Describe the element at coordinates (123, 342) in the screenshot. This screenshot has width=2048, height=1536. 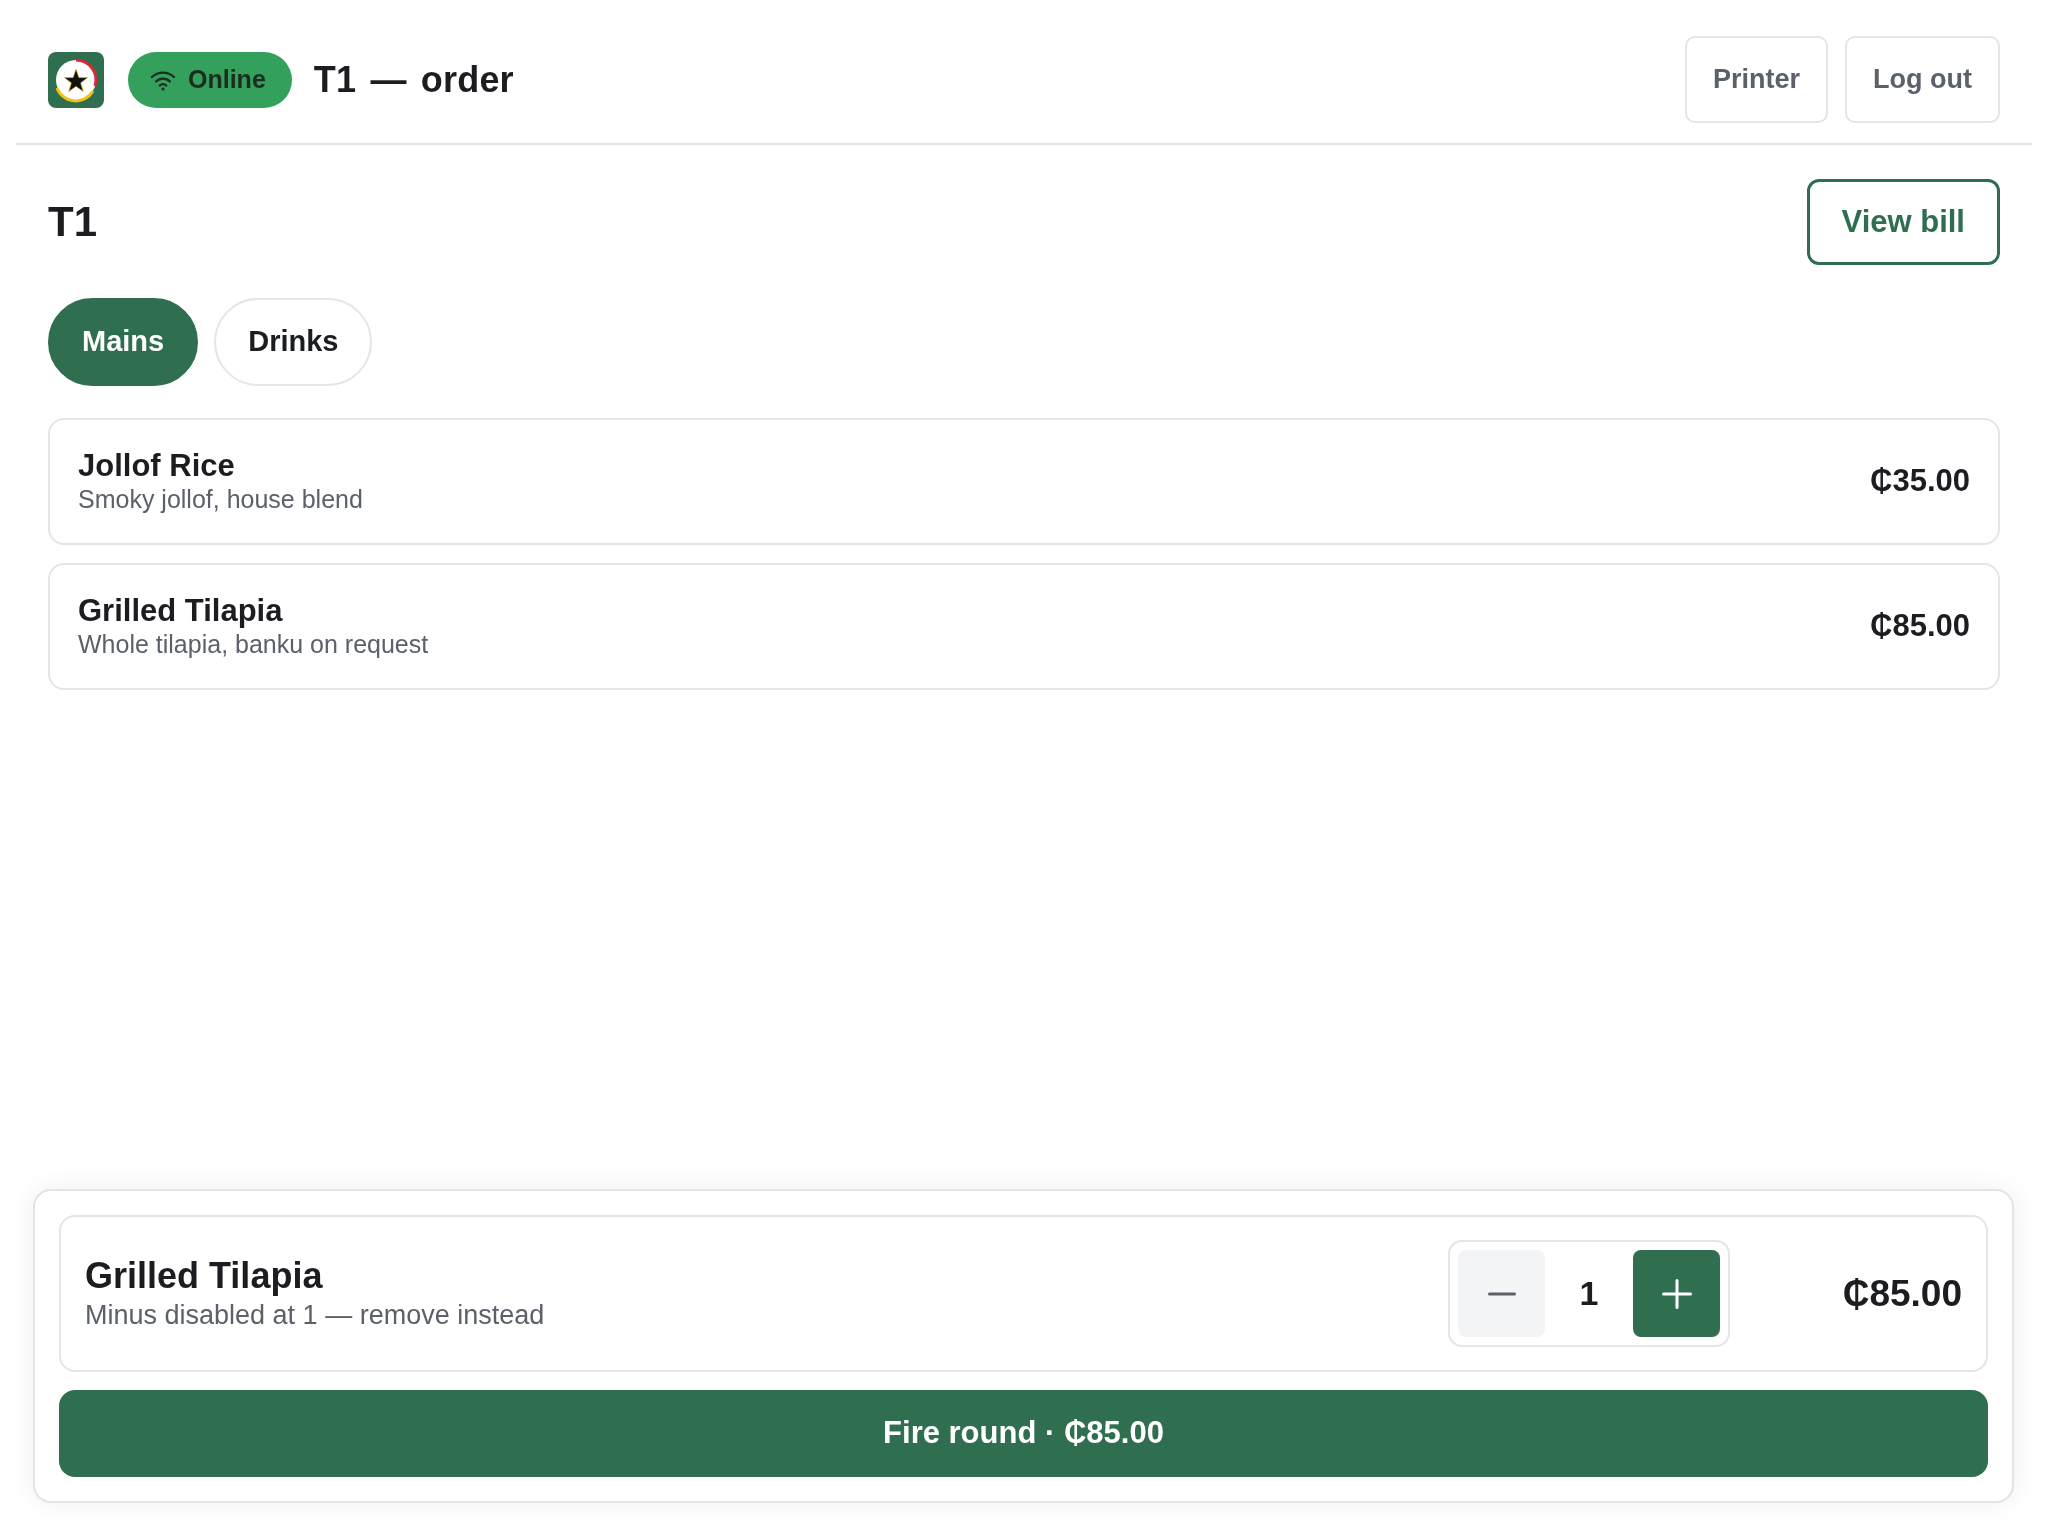
I see `category-tab: Mains` at that location.